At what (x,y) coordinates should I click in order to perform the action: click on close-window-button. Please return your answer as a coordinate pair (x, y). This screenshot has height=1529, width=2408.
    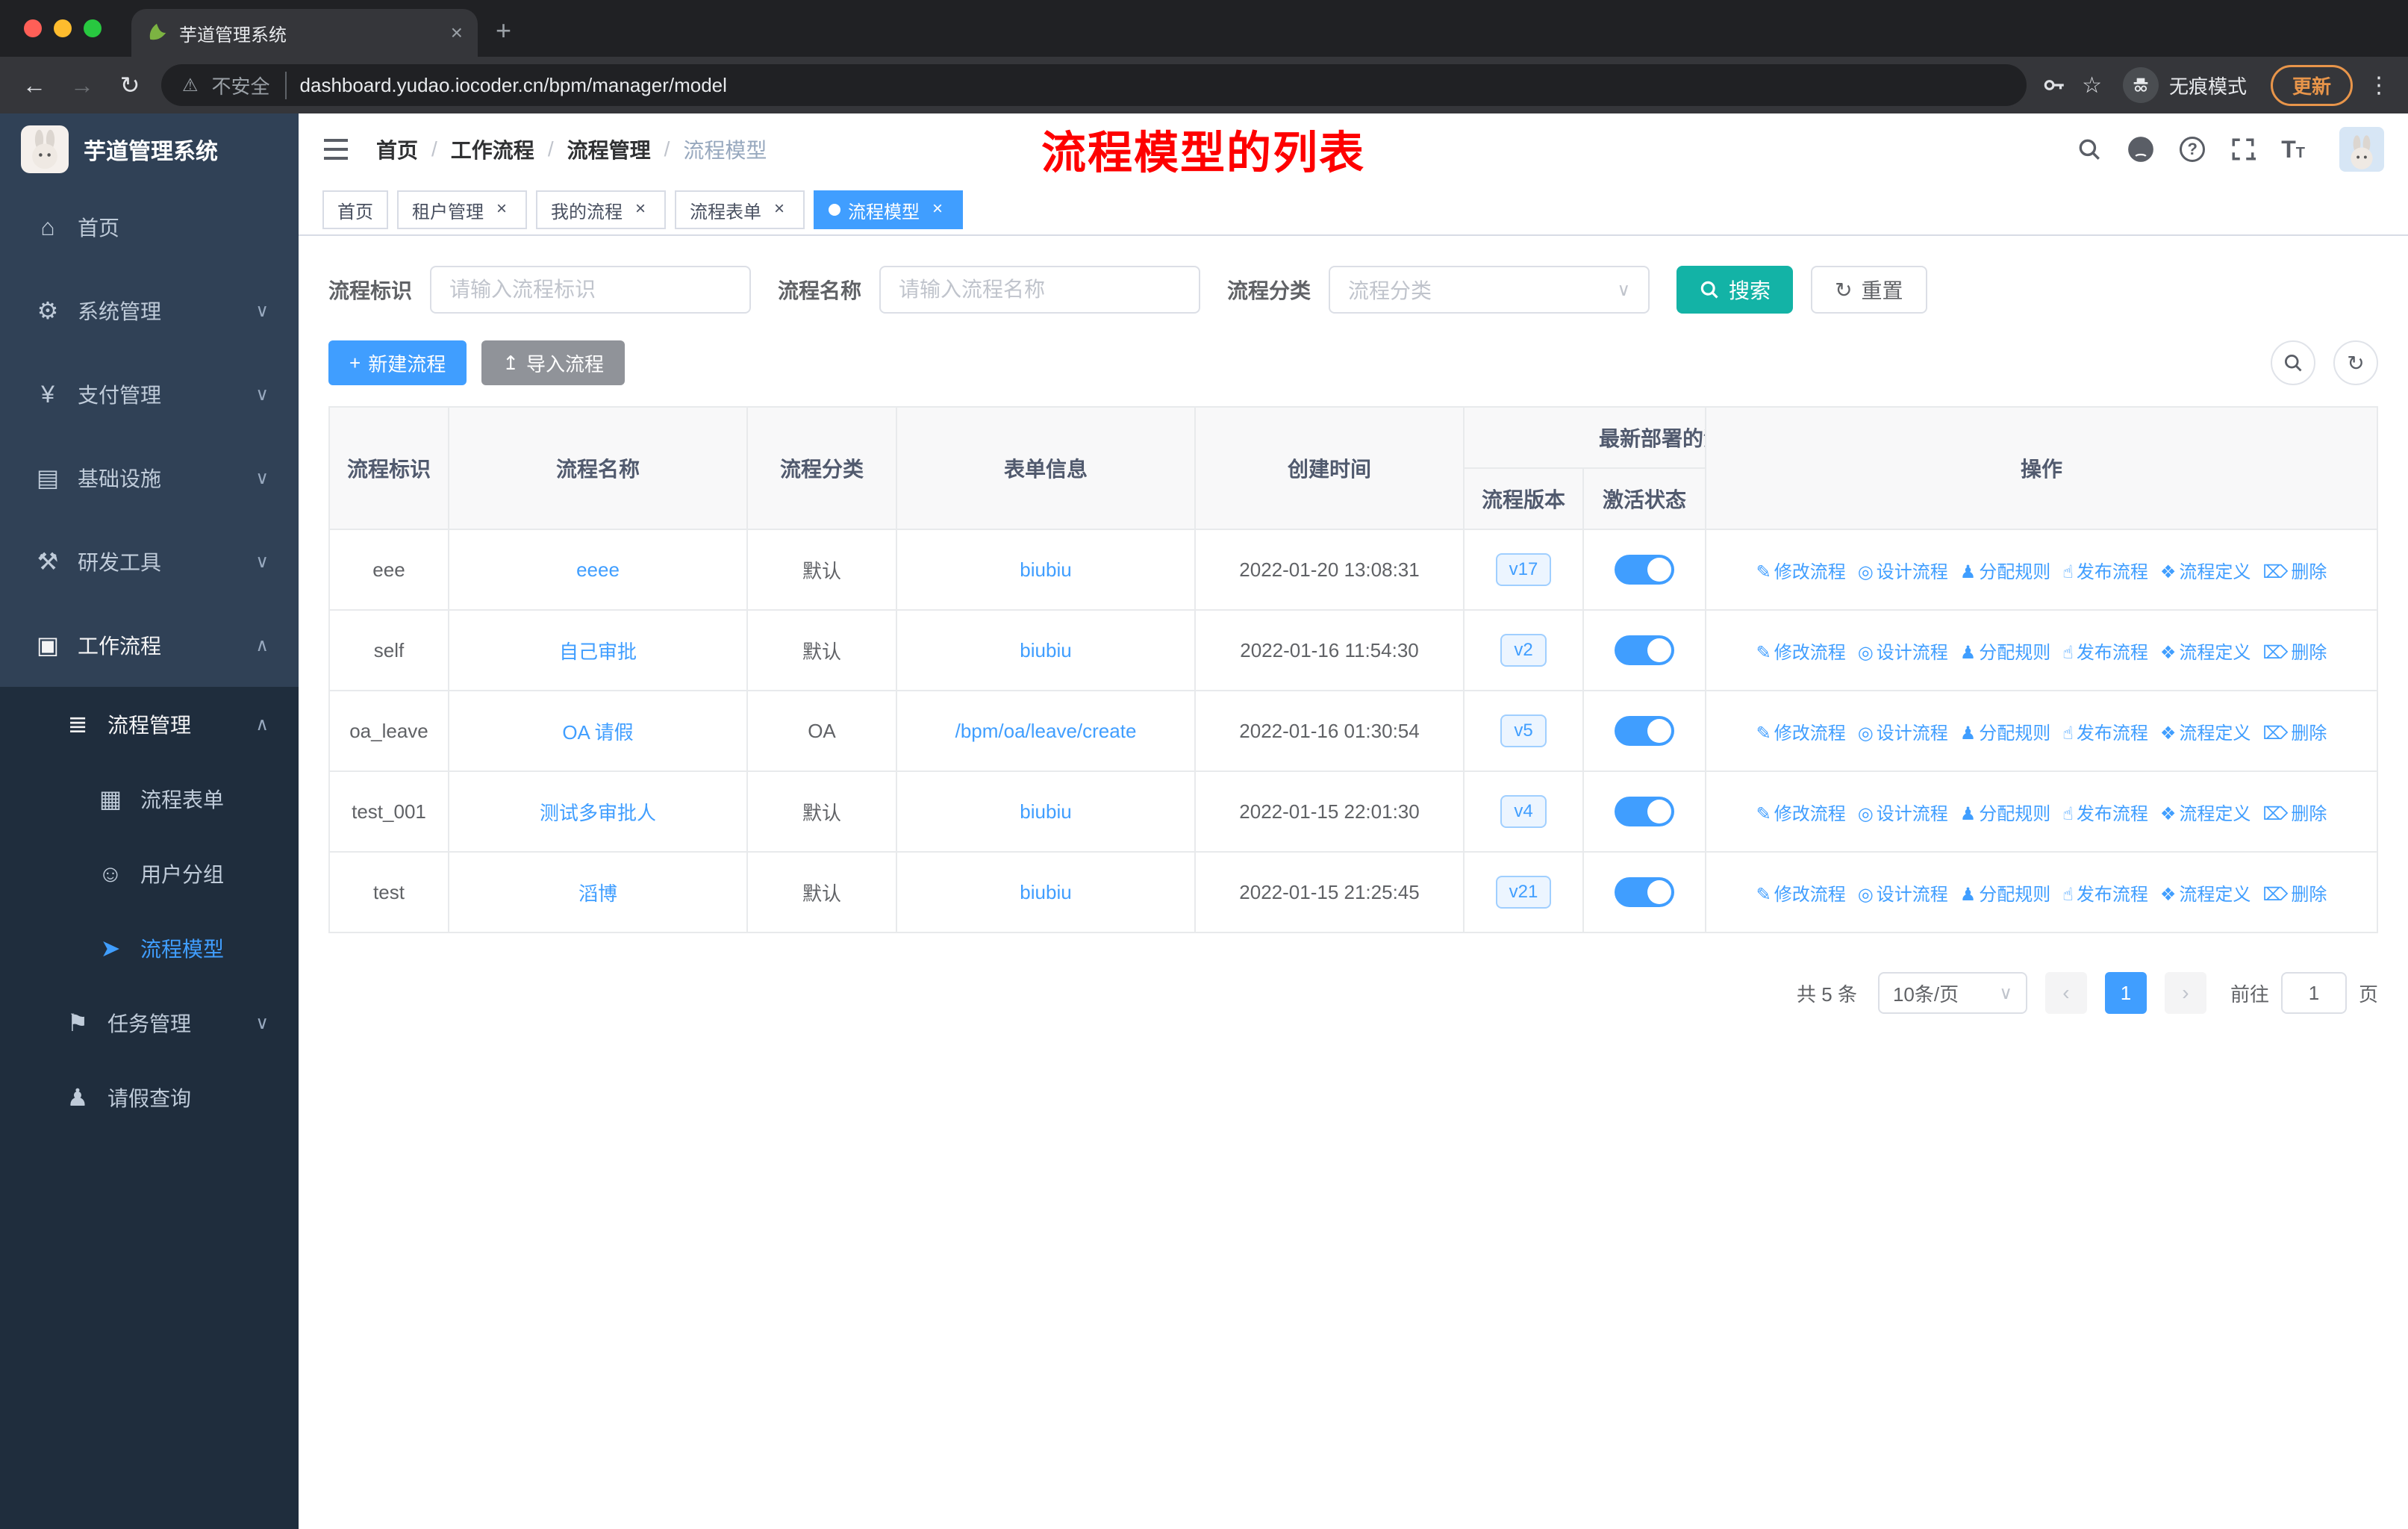
    Looking at the image, I should click on (33, 28).